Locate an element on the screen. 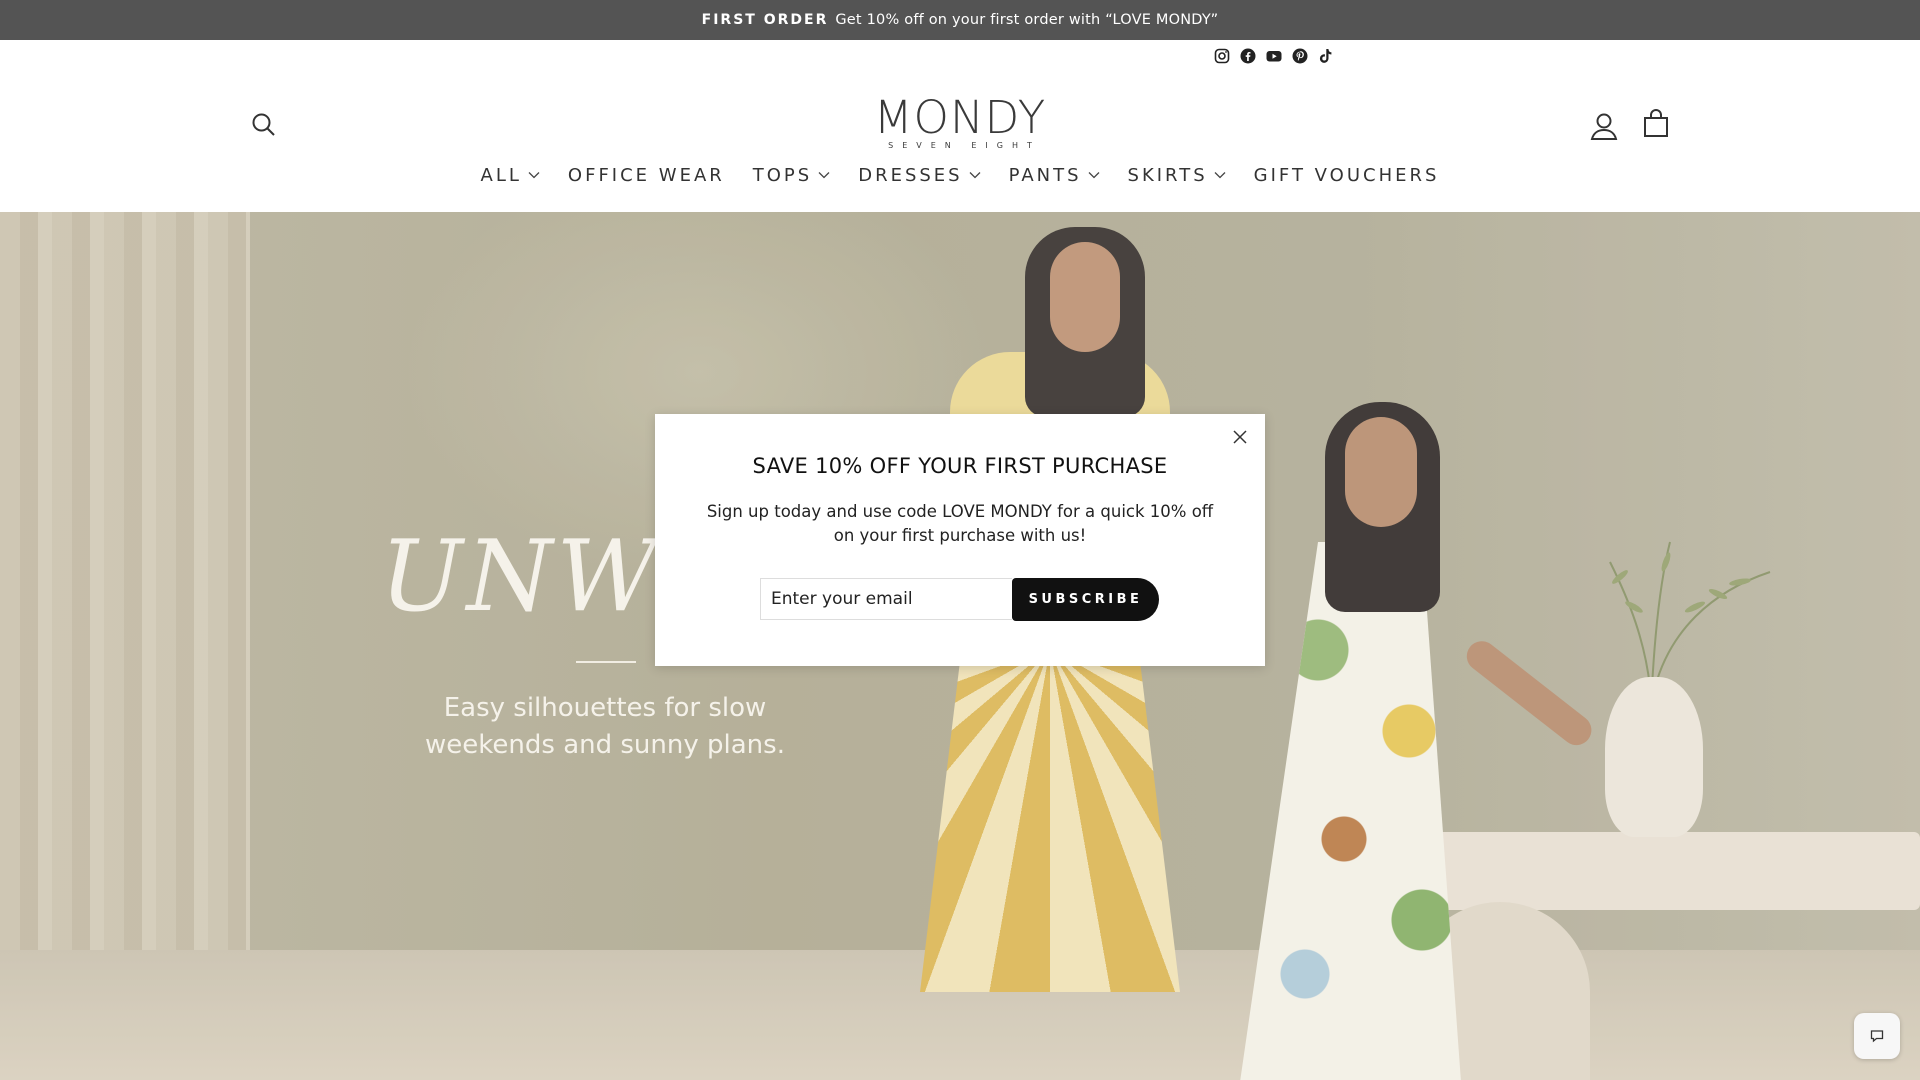 Image resolution: width=1920 pixels, height=1080 pixels. tiktok-icon is located at coordinates (1326, 56).